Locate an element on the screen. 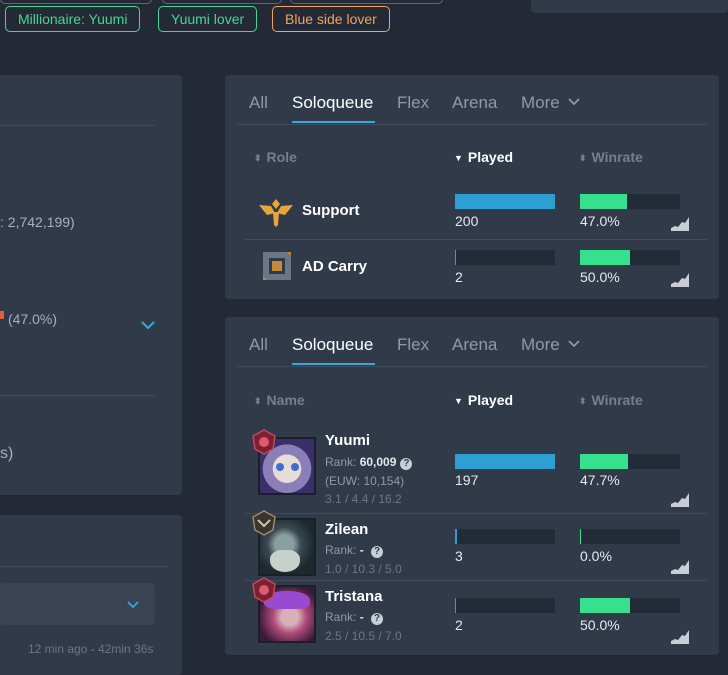 This screenshot has width=728, height=675. winrate-text: (47.0%) is located at coordinates (33, 319).